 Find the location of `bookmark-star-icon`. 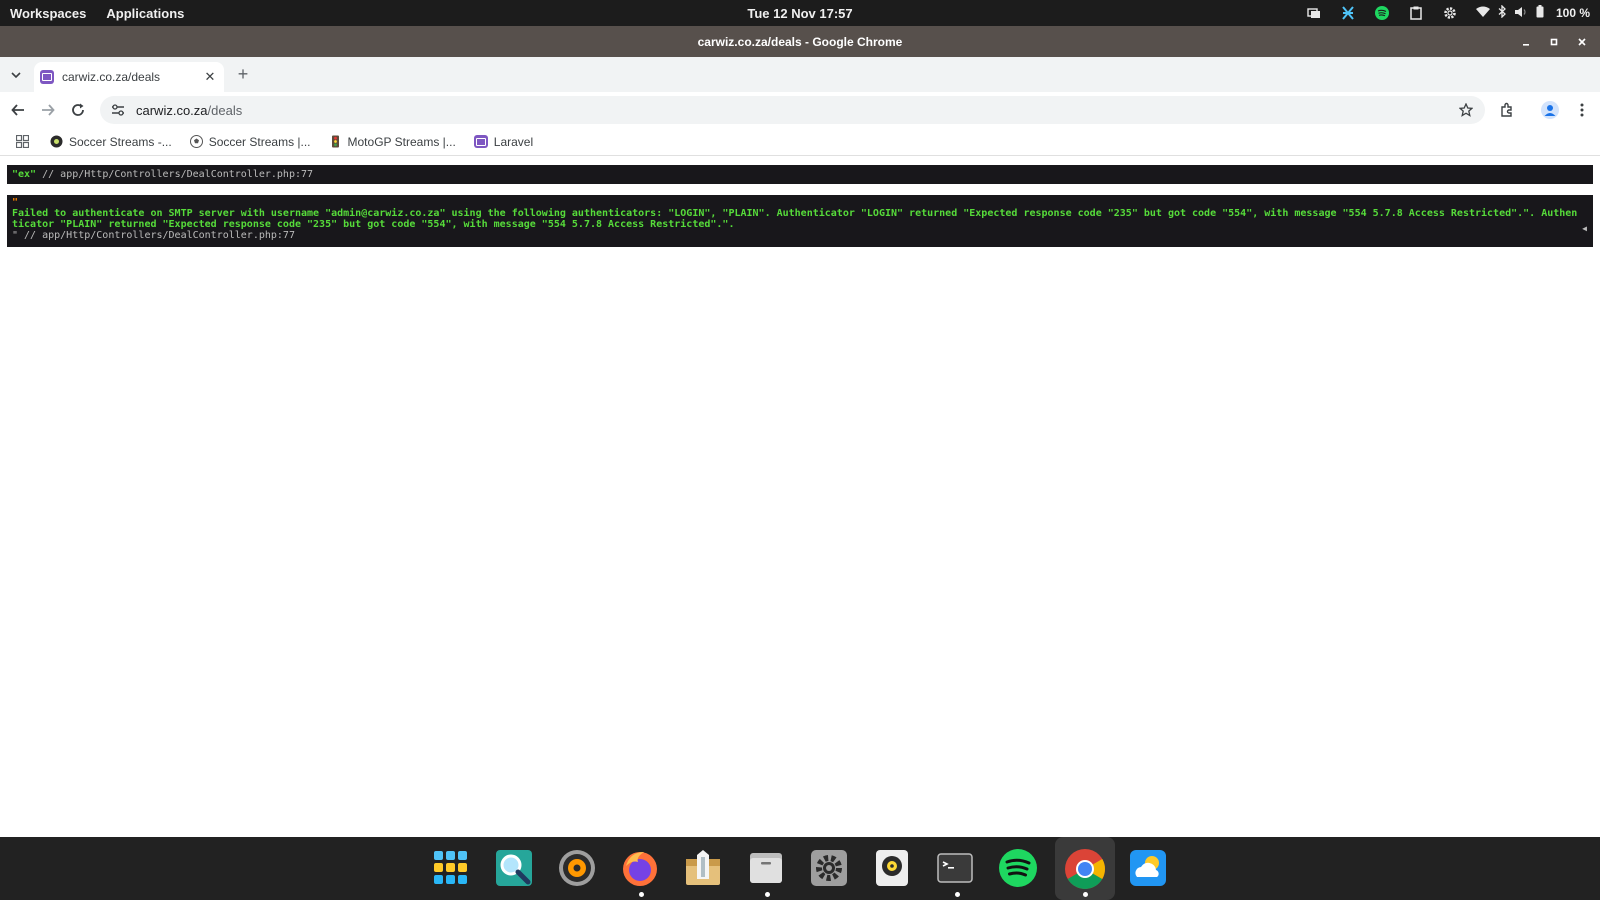

bookmark-star-icon is located at coordinates (1466, 110).